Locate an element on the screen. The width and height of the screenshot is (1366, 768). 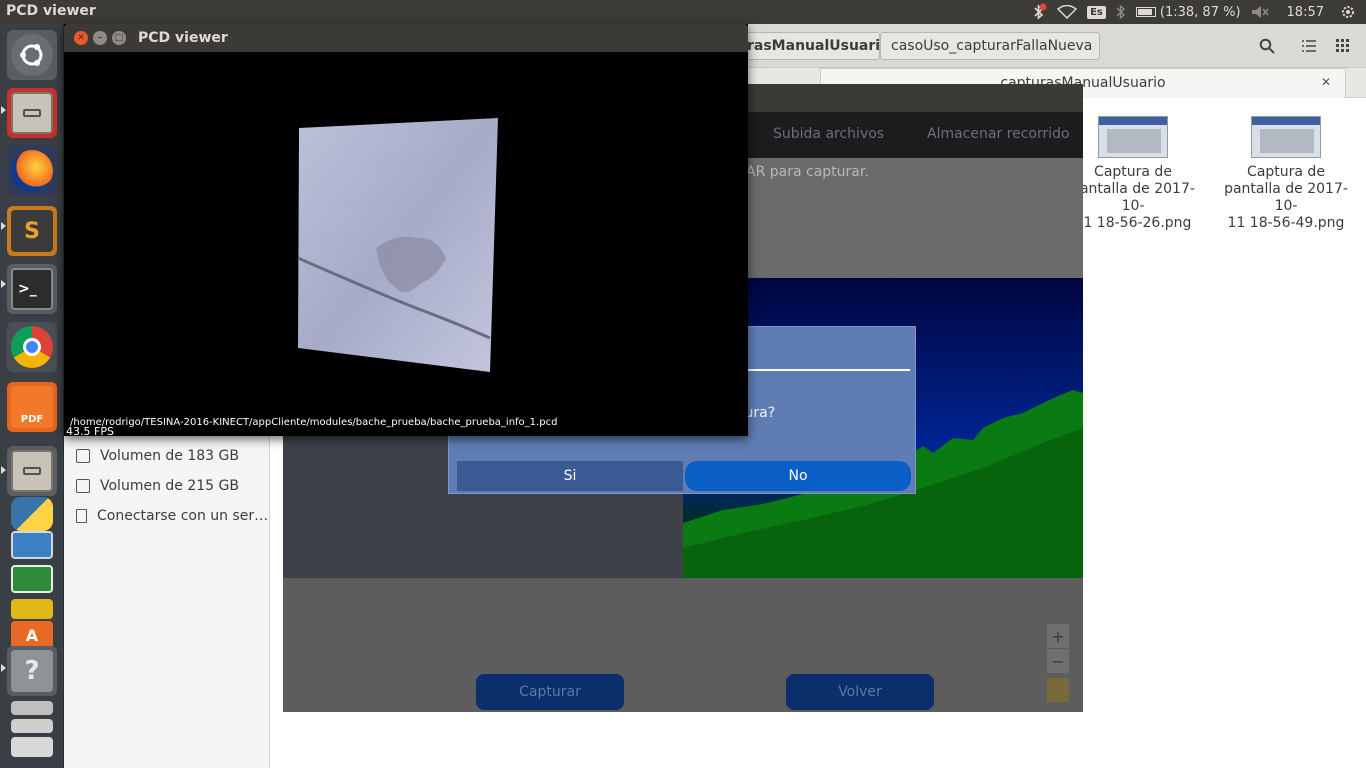
python-icon is located at coordinates (32, 514).